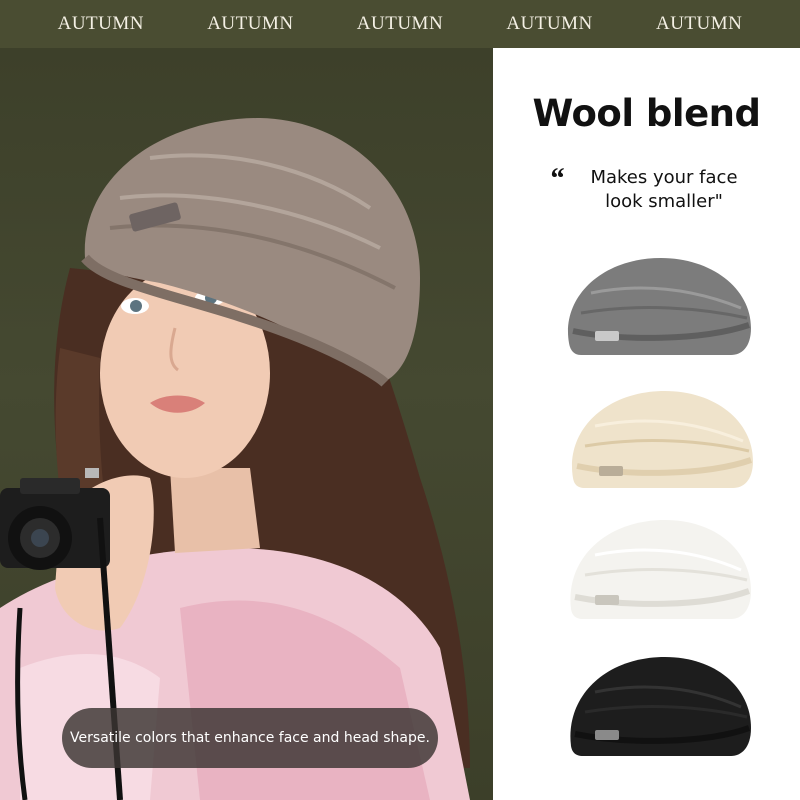  I want to click on black-beret-swatch, so click(660, 705).